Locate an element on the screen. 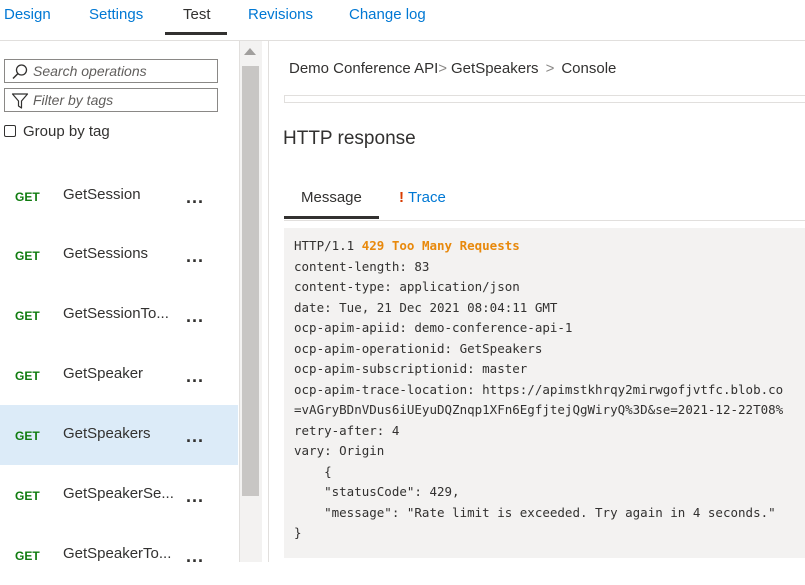 This screenshot has width=805, height=585. search-icon is located at coordinates (20, 72).